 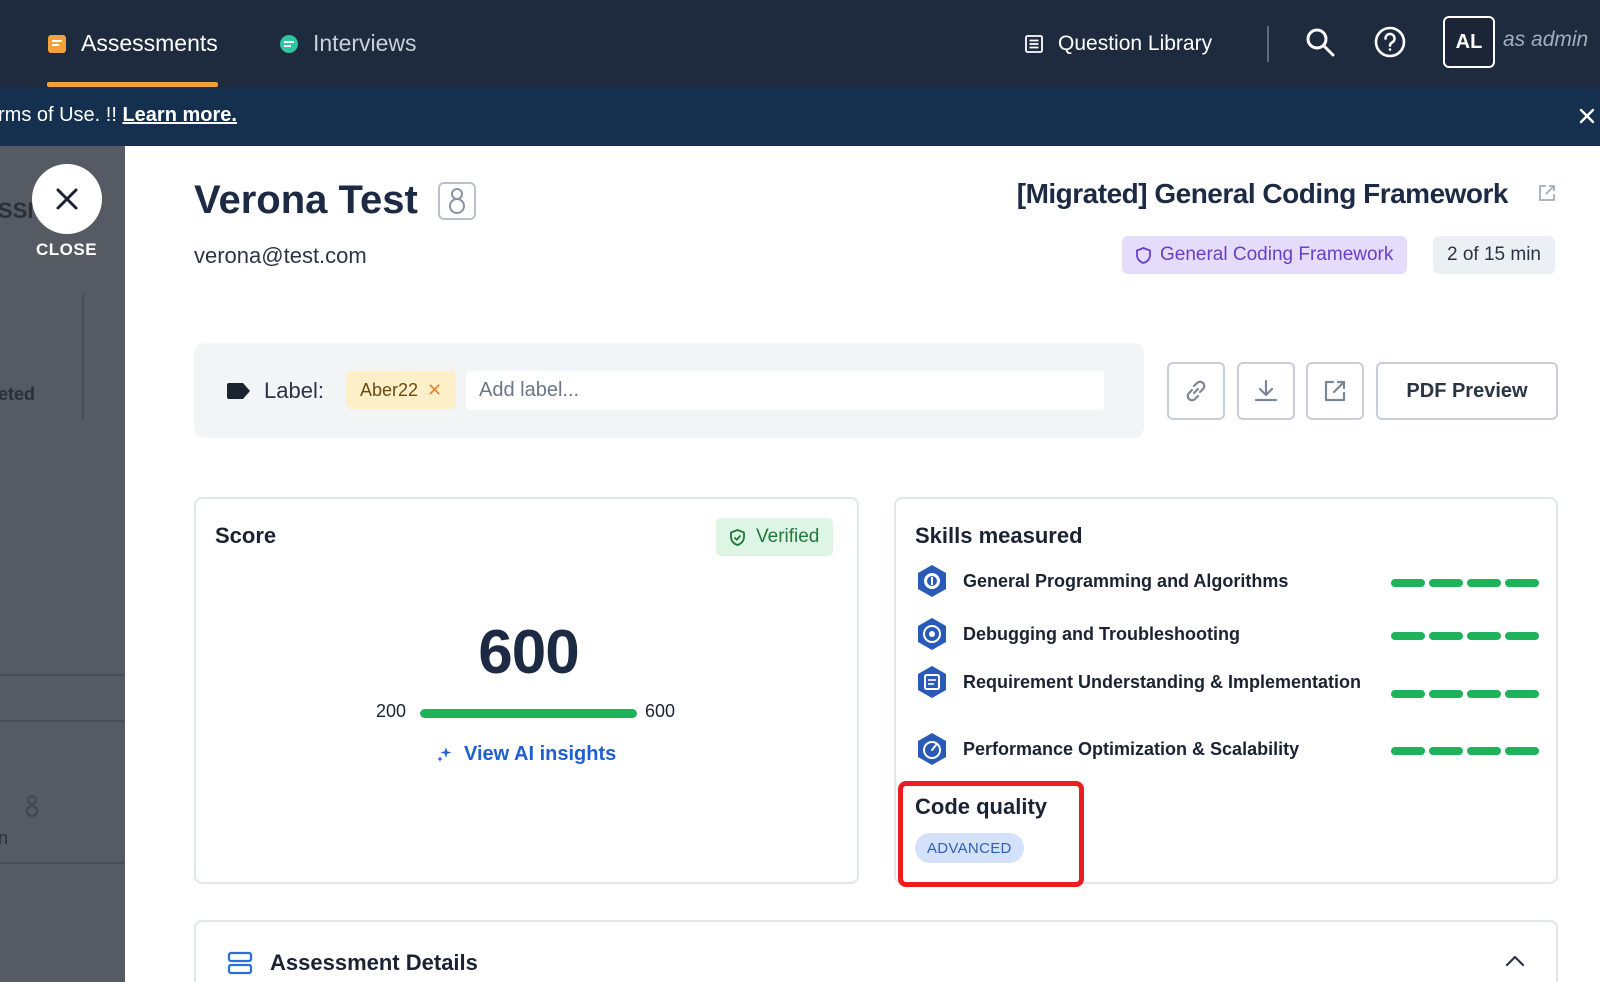 What do you see at coordinates (444, 754) in the screenshot?
I see `sparkle-icon` at bounding box center [444, 754].